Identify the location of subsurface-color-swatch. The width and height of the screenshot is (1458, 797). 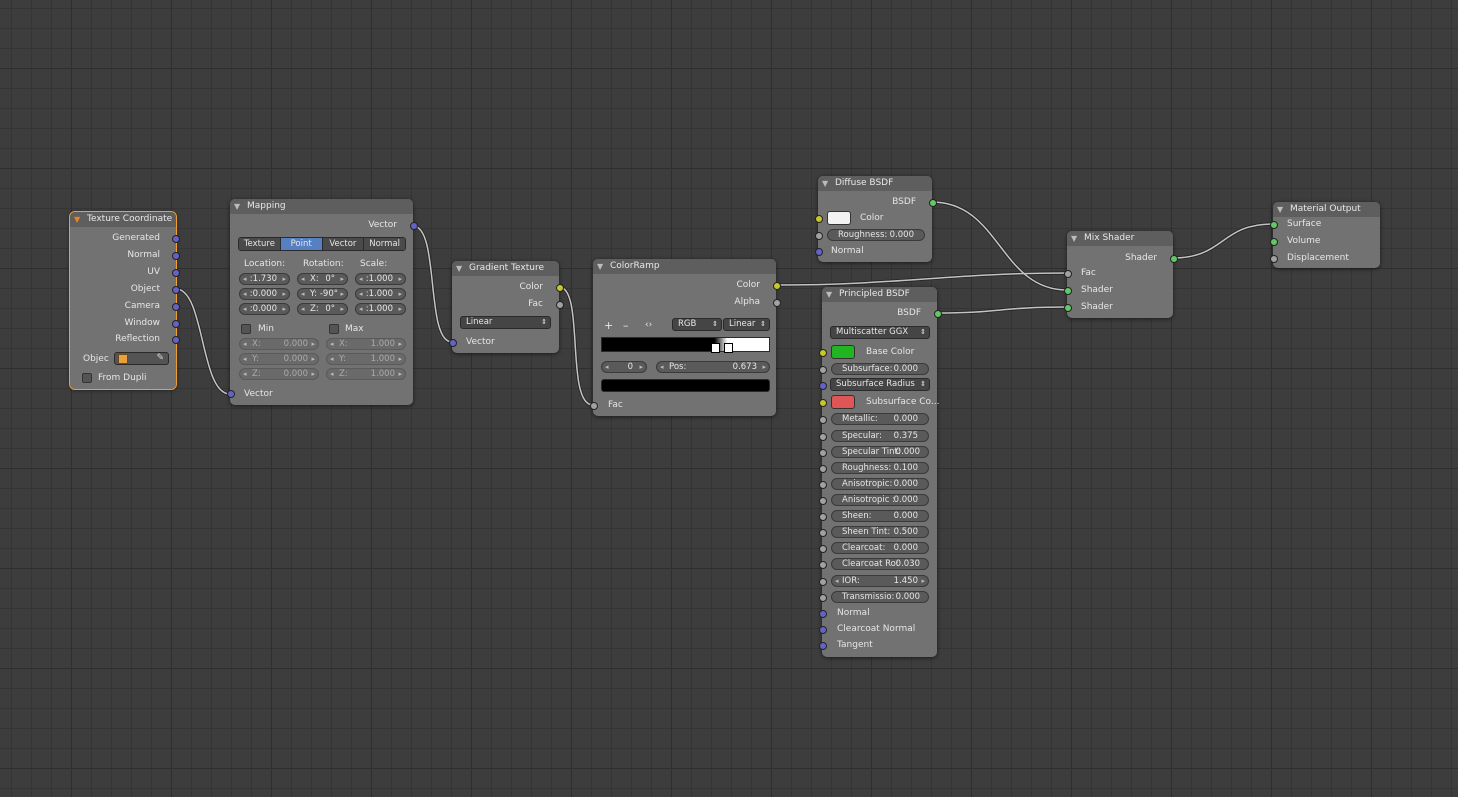
(843, 402).